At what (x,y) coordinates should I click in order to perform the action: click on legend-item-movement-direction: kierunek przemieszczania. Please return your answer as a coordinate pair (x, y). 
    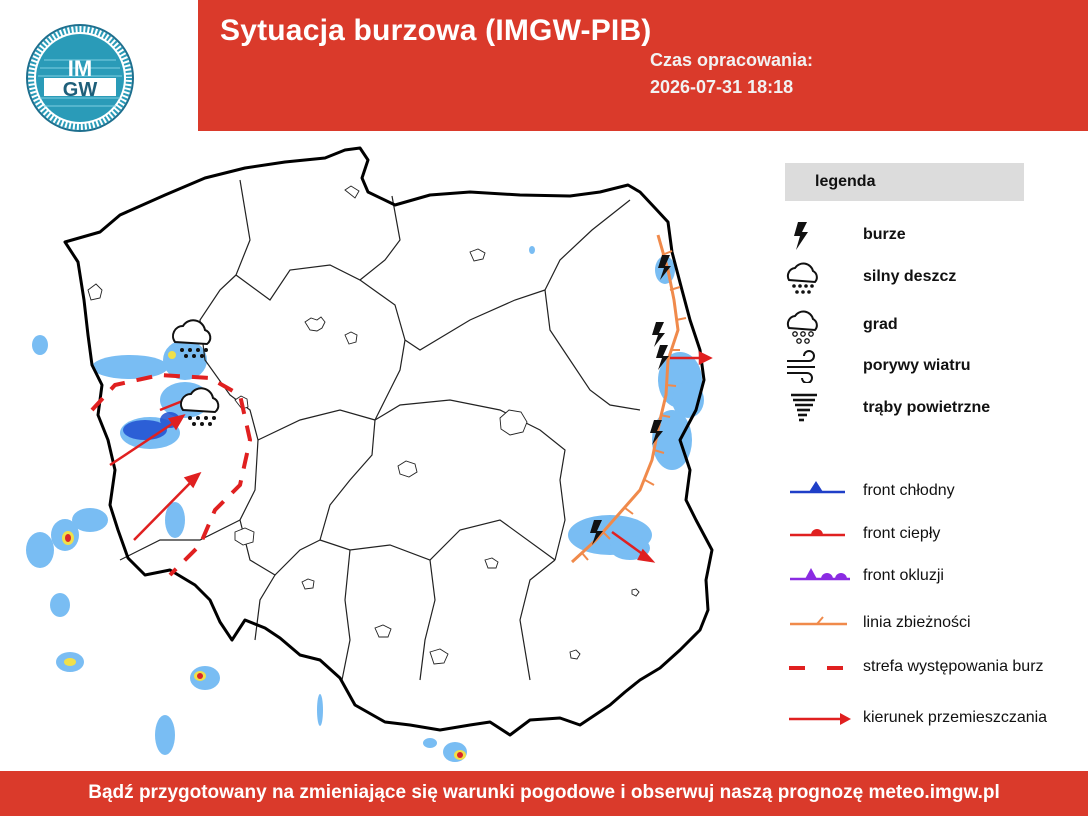
    Looking at the image, I should click on (935, 718).